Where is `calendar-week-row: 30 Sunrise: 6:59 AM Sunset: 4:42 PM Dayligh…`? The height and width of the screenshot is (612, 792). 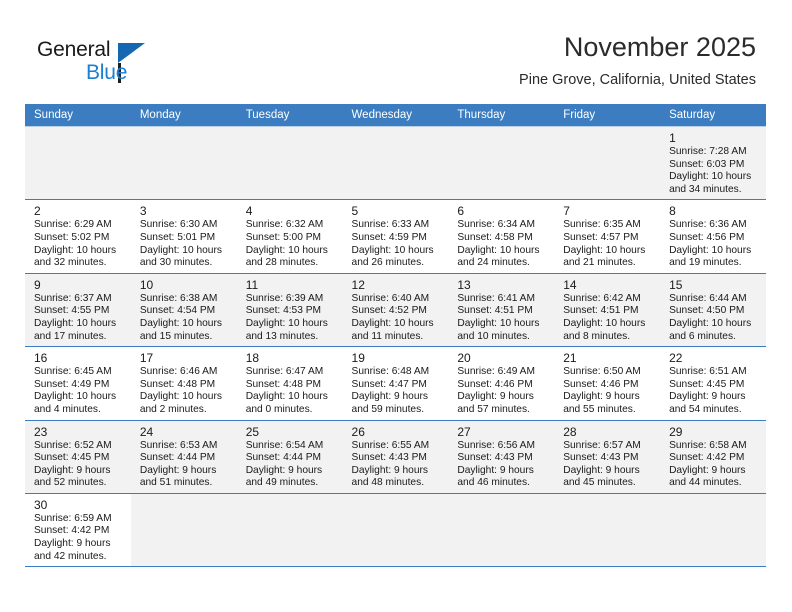 calendar-week-row: 30 Sunrise: 6:59 AM Sunset: 4:42 PM Dayligh… is located at coordinates (395, 530).